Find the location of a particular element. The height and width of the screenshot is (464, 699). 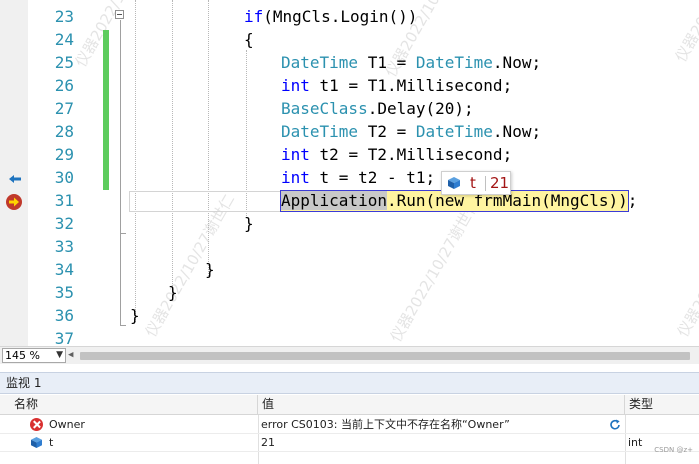

code-line-26: int t1 = T1.Millisecond; is located at coordinates (396, 86).